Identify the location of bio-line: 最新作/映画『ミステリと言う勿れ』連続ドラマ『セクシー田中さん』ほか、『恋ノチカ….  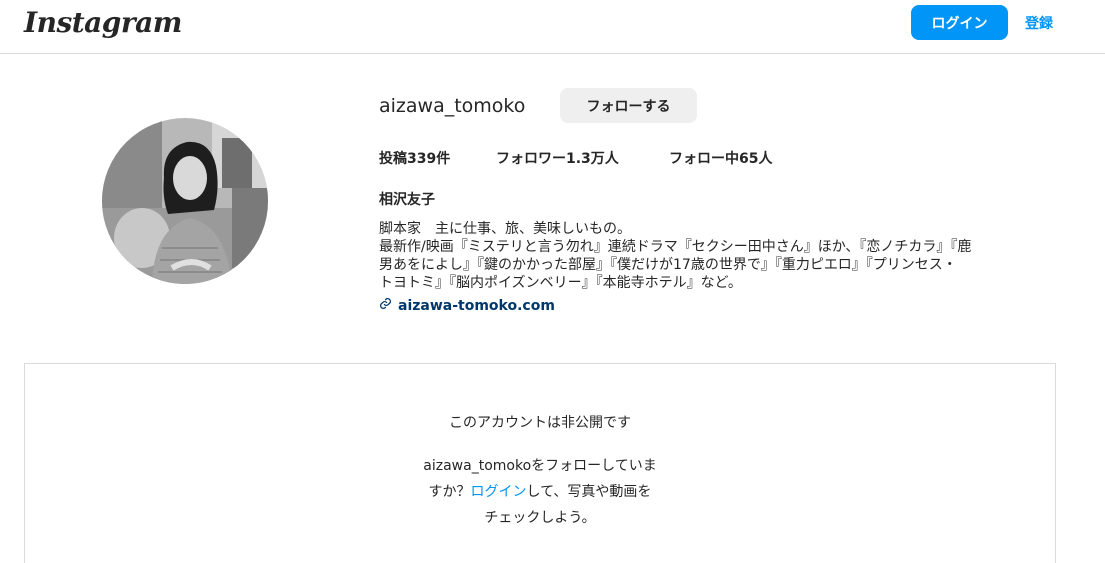
(675, 247).